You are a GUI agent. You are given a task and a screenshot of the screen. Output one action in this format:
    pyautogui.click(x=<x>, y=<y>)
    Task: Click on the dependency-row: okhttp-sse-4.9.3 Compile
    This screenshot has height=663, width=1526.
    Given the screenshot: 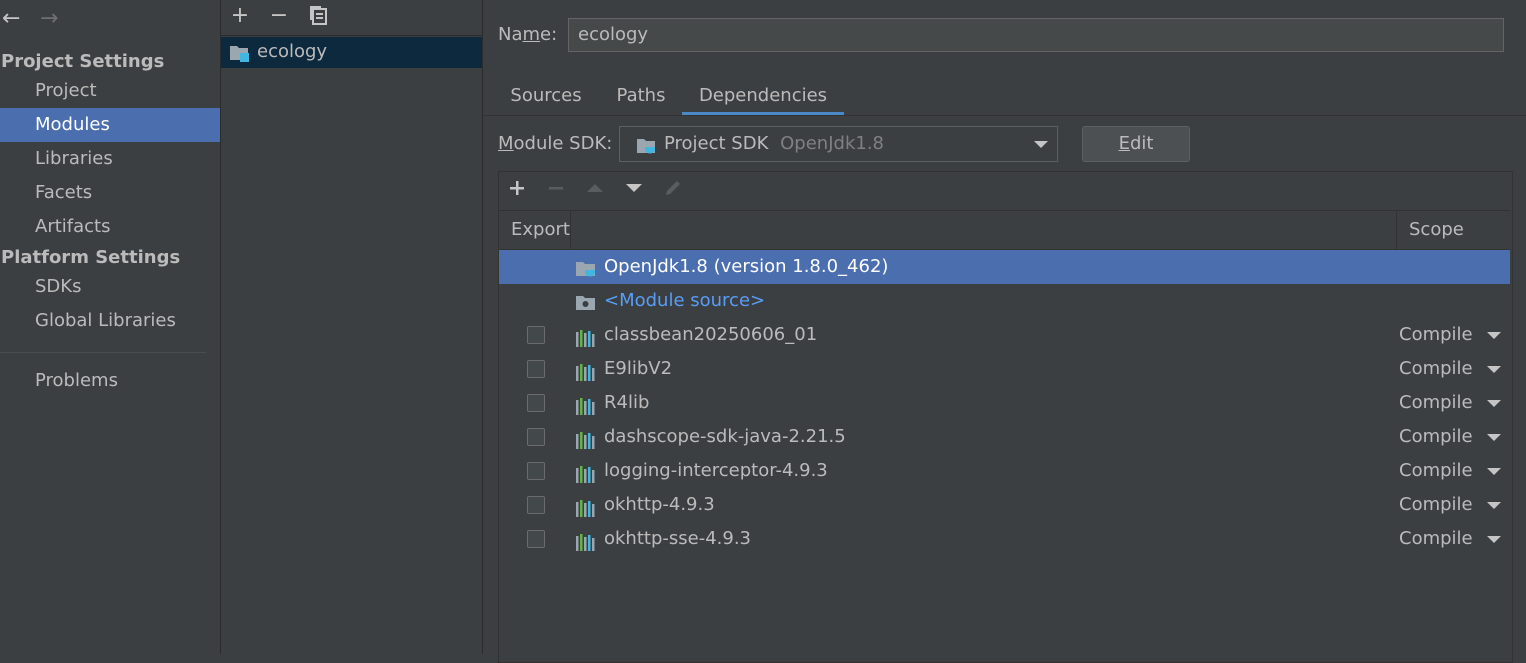 What is the action you would take?
    pyautogui.click(x=1004, y=539)
    